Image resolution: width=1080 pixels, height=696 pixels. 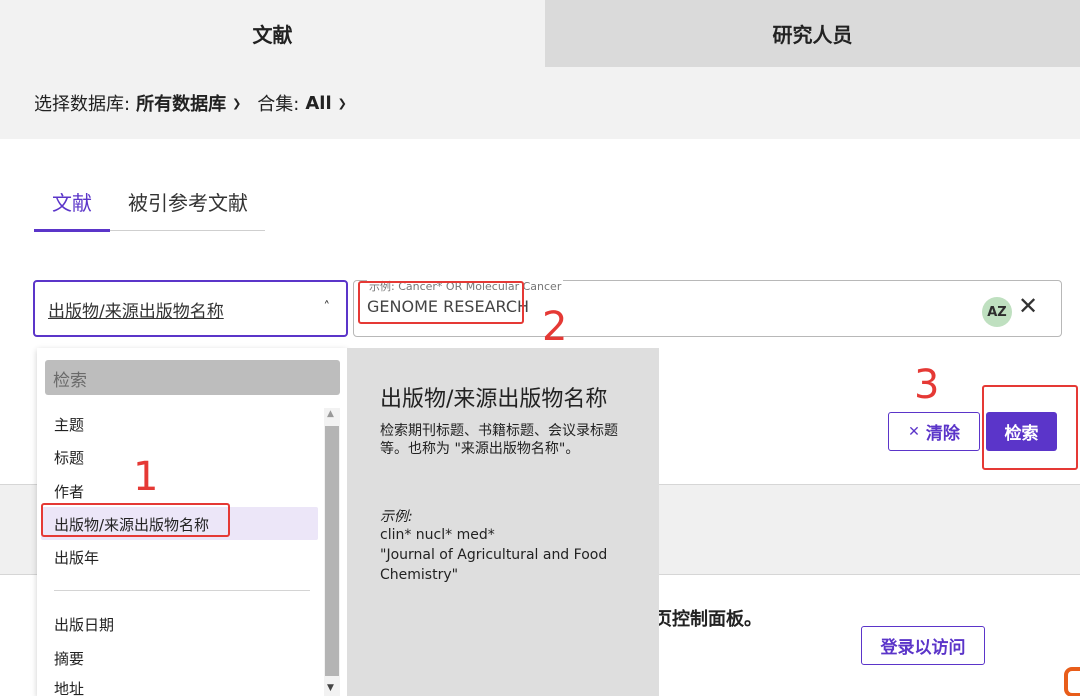 I want to click on dropdown-item-title: 标题, so click(x=69, y=457).